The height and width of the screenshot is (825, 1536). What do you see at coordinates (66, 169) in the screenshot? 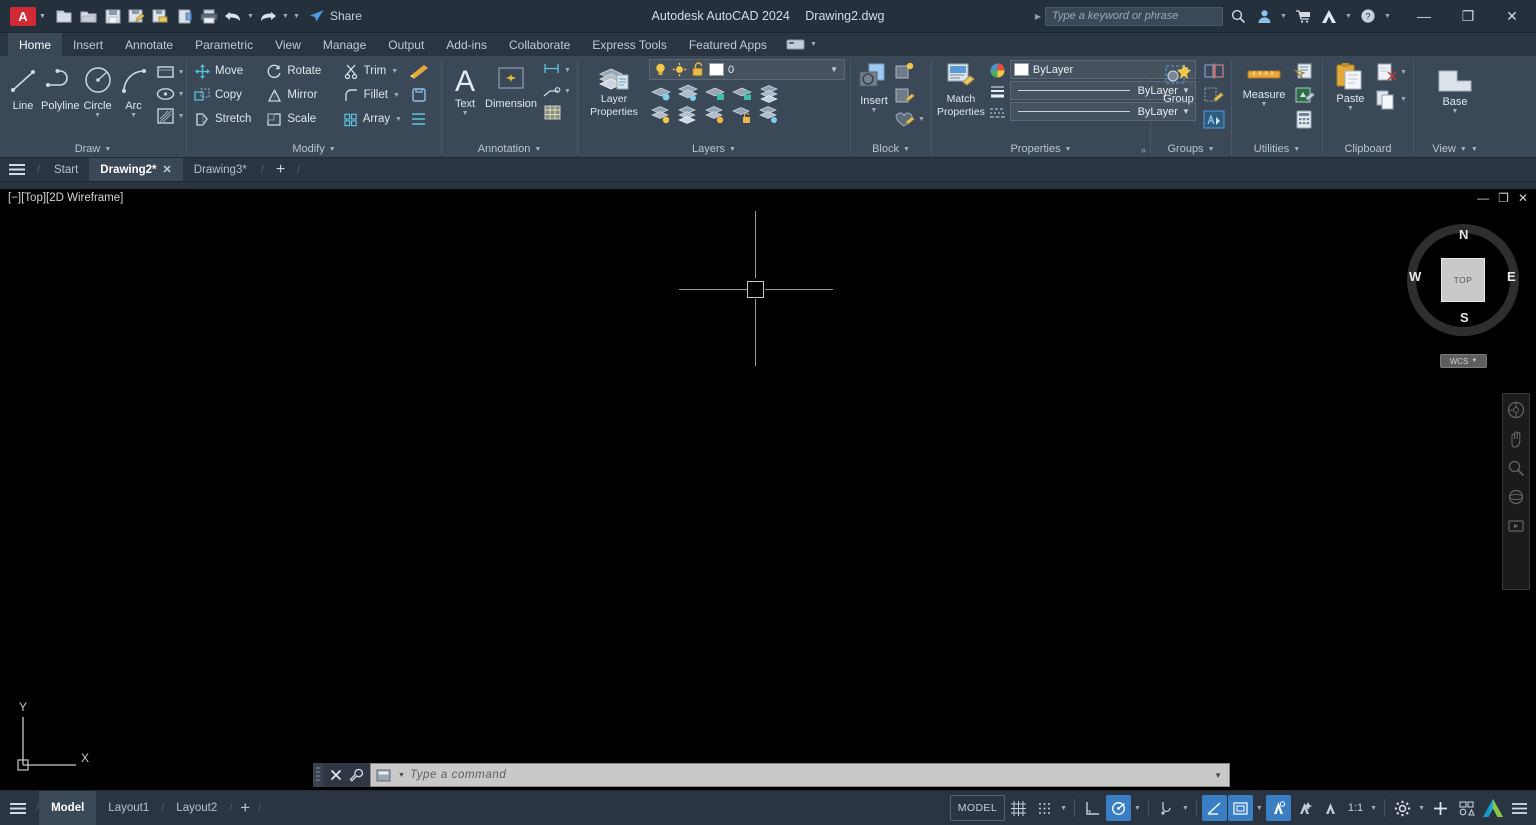
I see `file-tab-start: Start` at bounding box center [66, 169].